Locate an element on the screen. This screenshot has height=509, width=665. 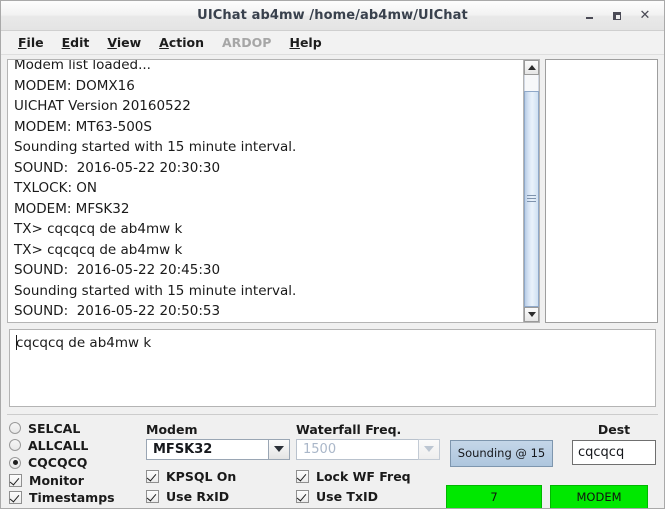
scroll-down-button is located at coordinates (531, 314).